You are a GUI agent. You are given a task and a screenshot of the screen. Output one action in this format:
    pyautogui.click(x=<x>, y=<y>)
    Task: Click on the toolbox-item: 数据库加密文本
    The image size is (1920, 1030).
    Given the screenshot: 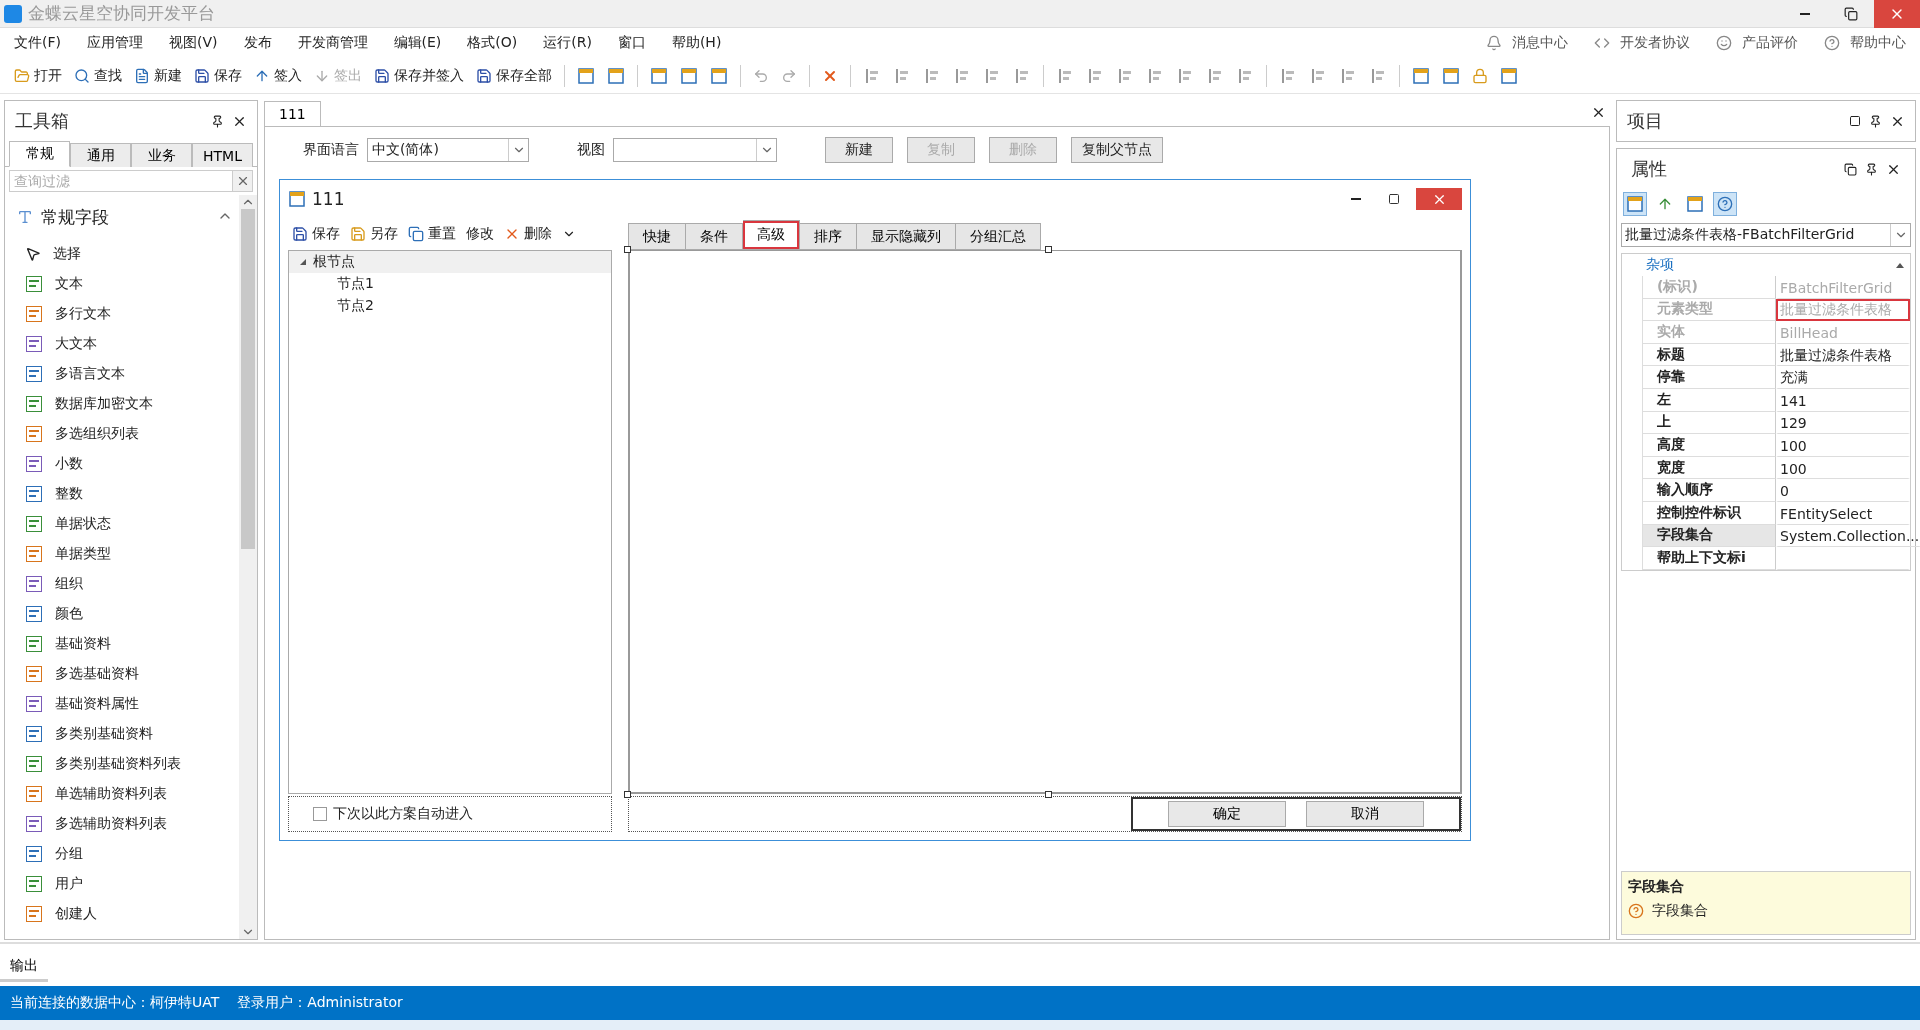 What is the action you would take?
    pyautogui.click(x=104, y=404)
    